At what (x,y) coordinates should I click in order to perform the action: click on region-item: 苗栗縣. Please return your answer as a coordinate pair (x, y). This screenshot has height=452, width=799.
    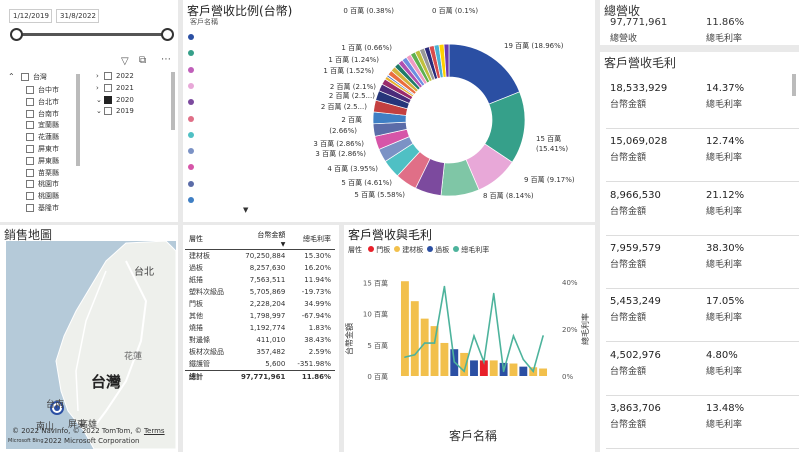
    Looking at the image, I should click on (42, 173).